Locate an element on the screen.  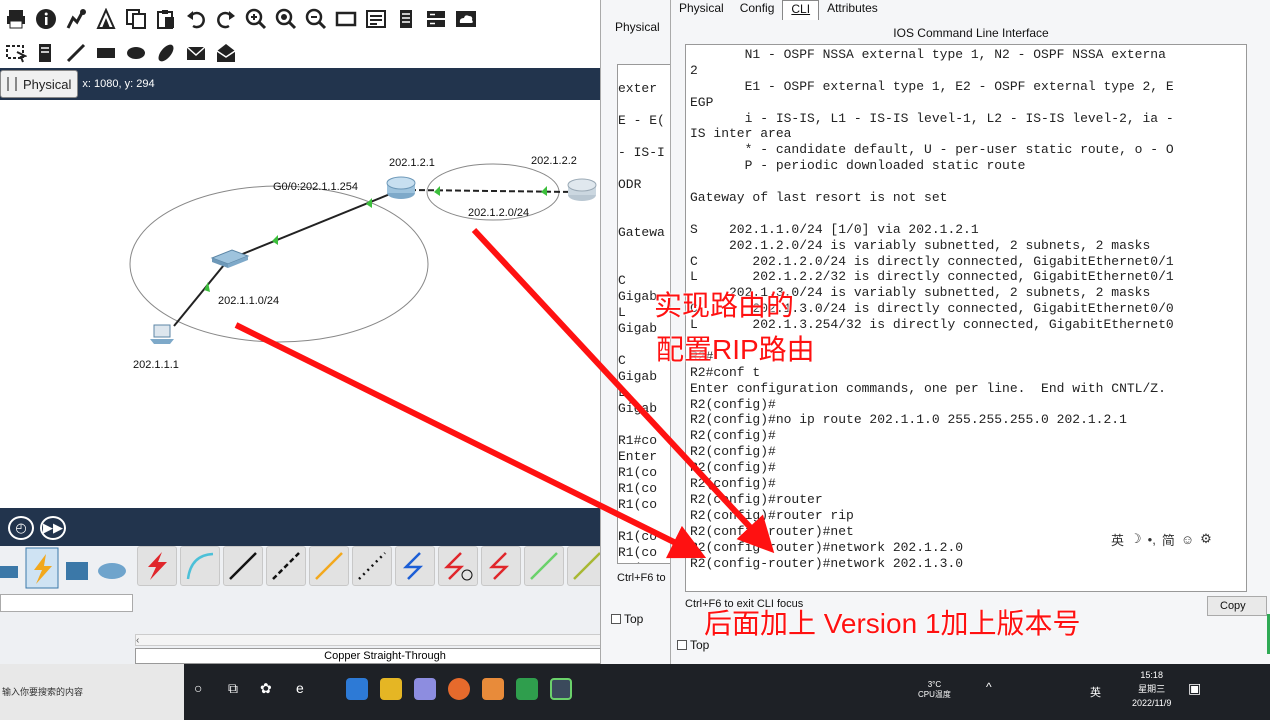
horizontal-scrollbar: ‹ is located at coordinates (385, 640).